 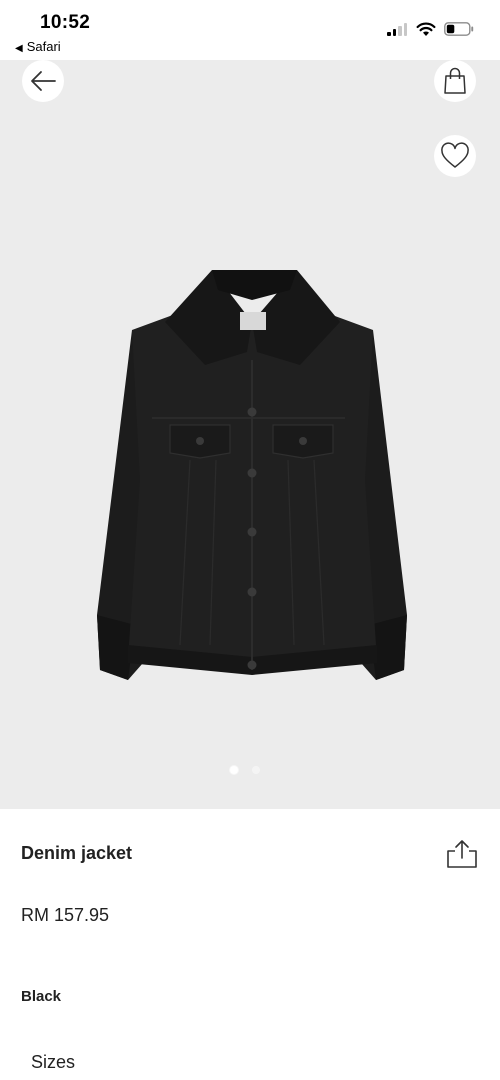 What do you see at coordinates (250, 30) in the screenshot?
I see `status-bar: 10:52 ◀ Safari` at bounding box center [250, 30].